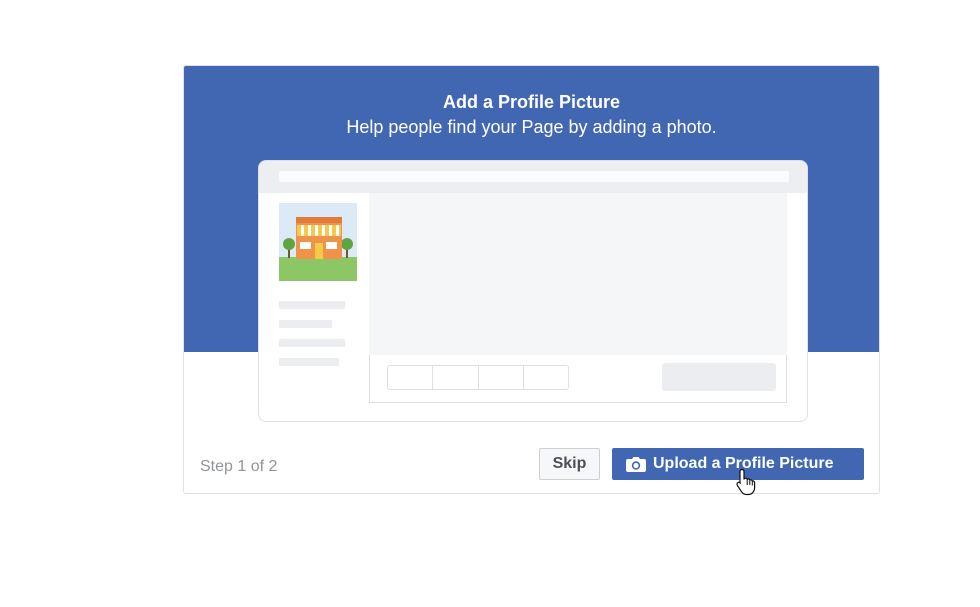  I want to click on hand-pointer-icon, so click(746, 482).